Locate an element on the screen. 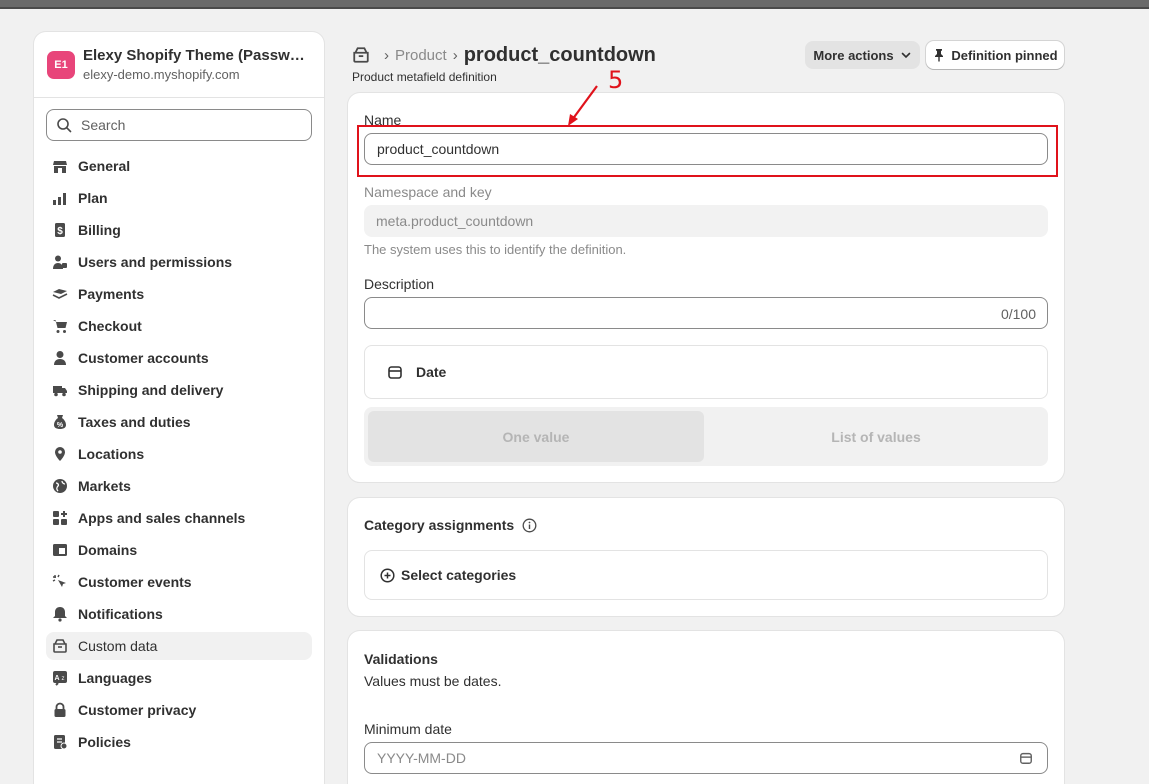  sidebar-item-shipping: Shipping and delivery is located at coordinates (179, 390).